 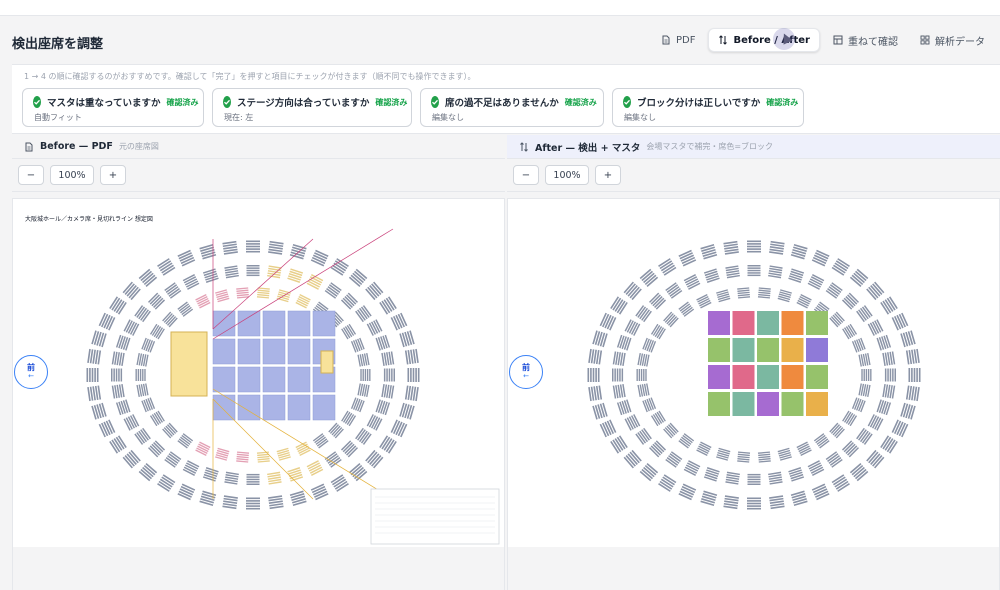 I want to click on tab-pdf: PDF, so click(x=678, y=40).